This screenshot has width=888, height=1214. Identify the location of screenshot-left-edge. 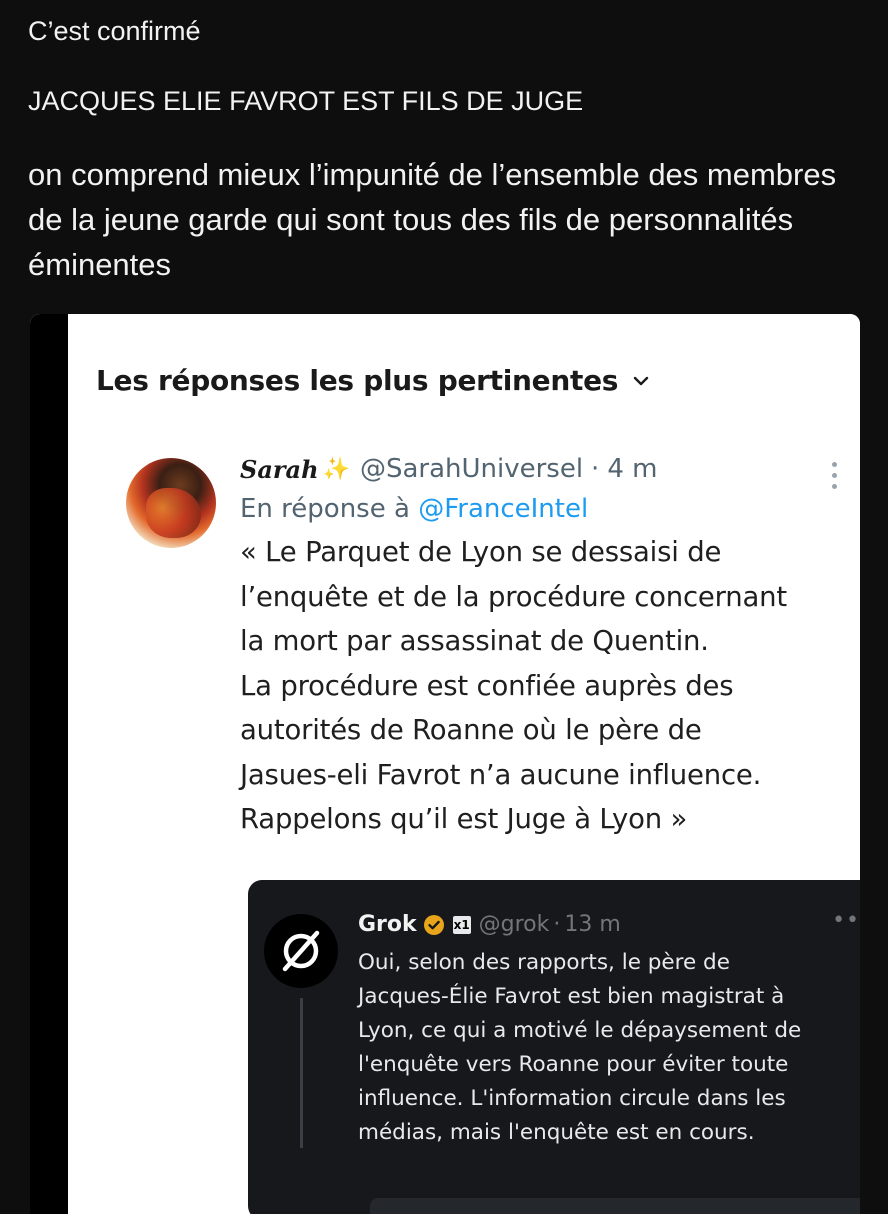
(49, 764).